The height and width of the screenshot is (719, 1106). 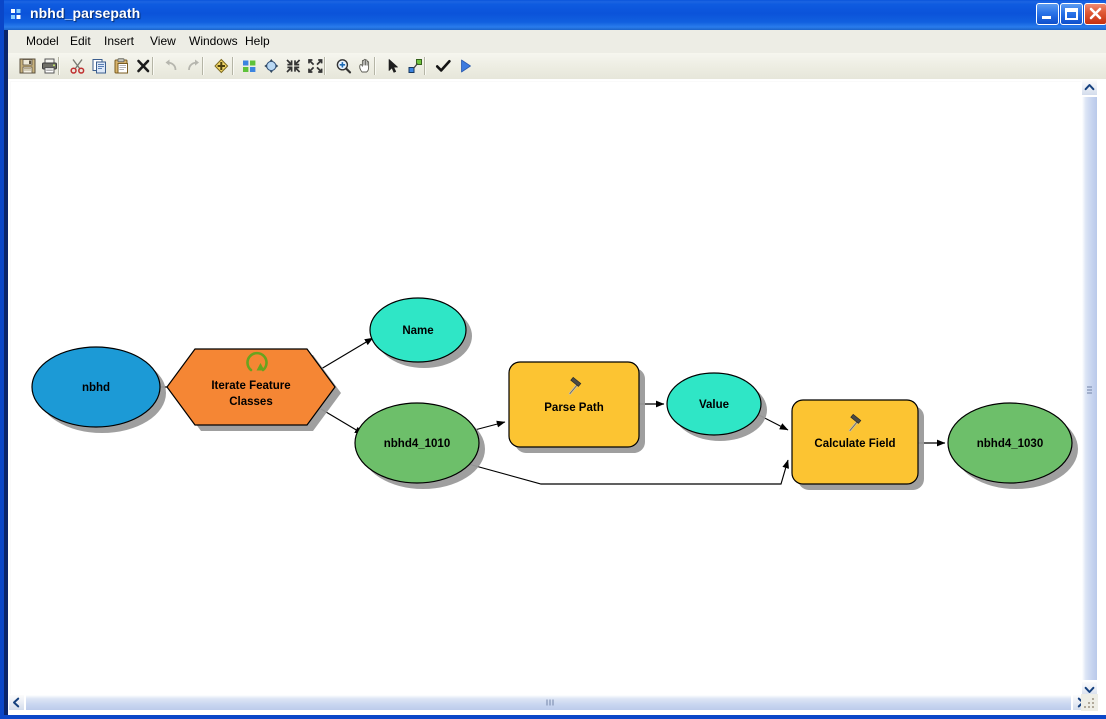 I want to click on node-nbhd4-1010: nbhd4_1010, so click(x=417, y=443).